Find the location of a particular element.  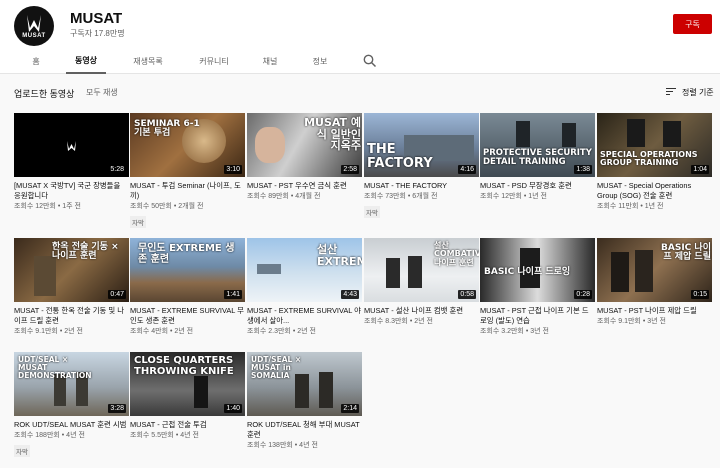

view-count: 조회수 5.5만회 is located at coordinates (152, 435).